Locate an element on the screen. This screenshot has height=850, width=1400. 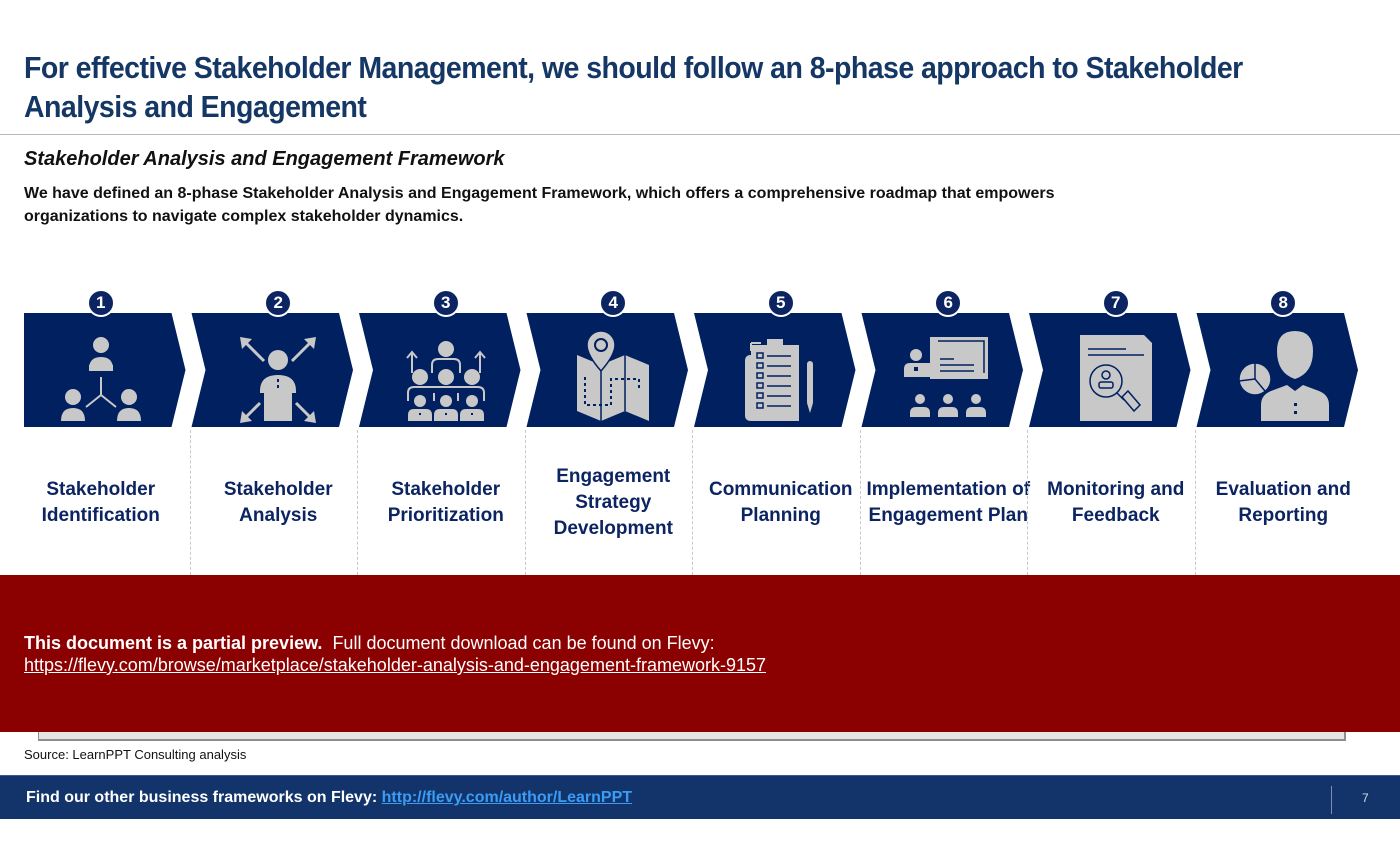
document-search-icon is located at coordinates (1116, 375).